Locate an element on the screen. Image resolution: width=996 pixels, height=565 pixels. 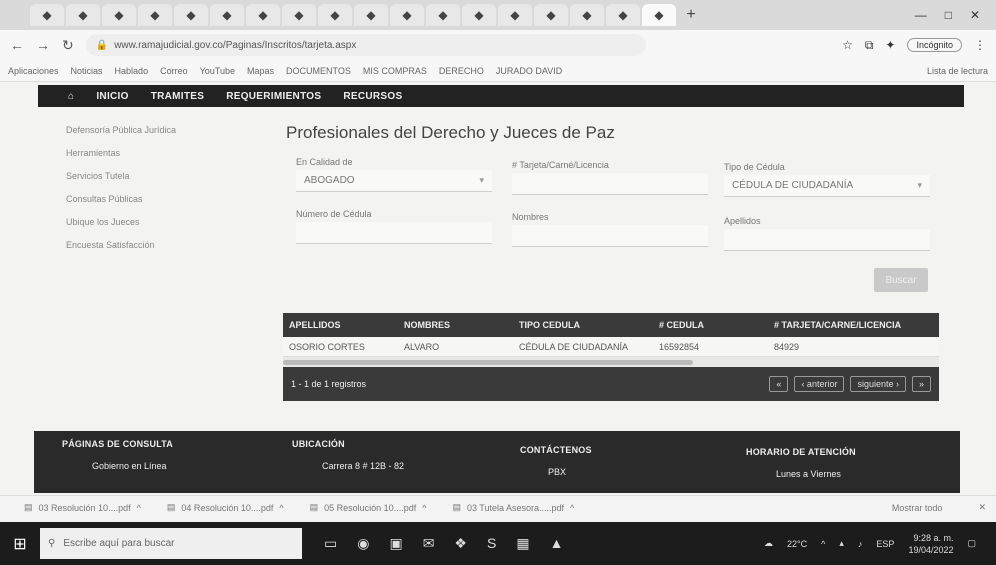
word-icon: ▣ is located at coordinates (395, 543).